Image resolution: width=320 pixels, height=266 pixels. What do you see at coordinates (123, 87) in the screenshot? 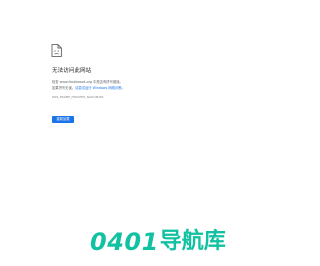
I see `description-line2-suffix: 。` at bounding box center [123, 87].